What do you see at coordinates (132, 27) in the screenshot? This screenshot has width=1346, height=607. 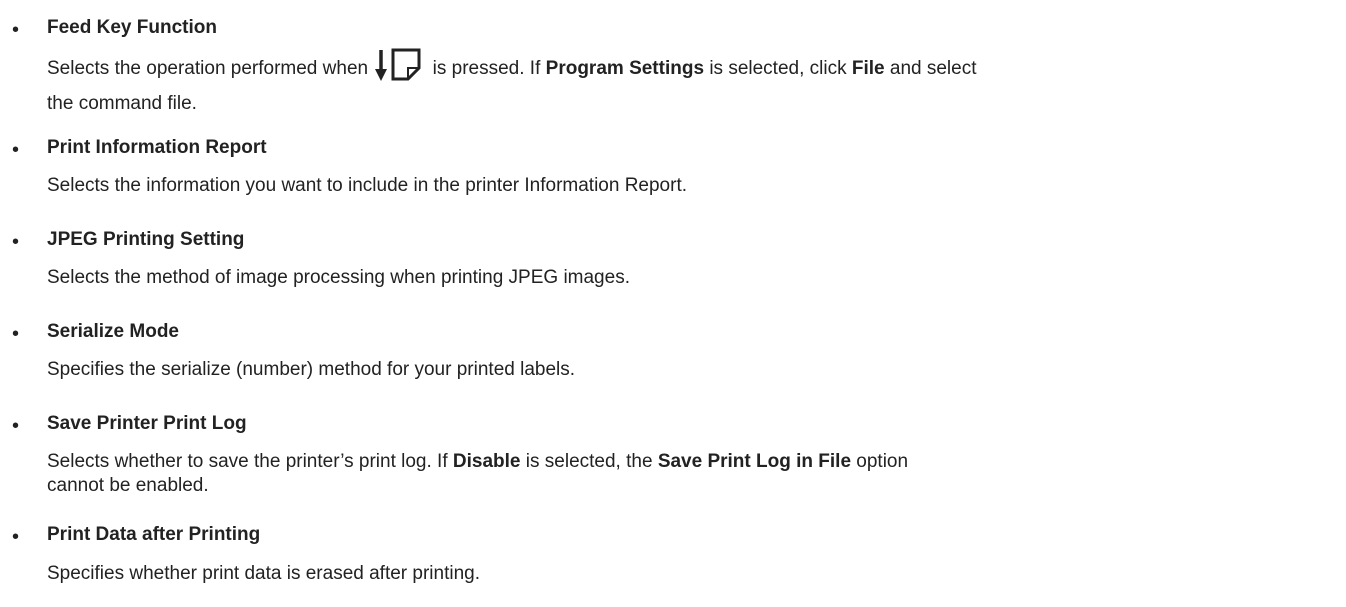 I see `item-title: Feed Key Function` at bounding box center [132, 27].